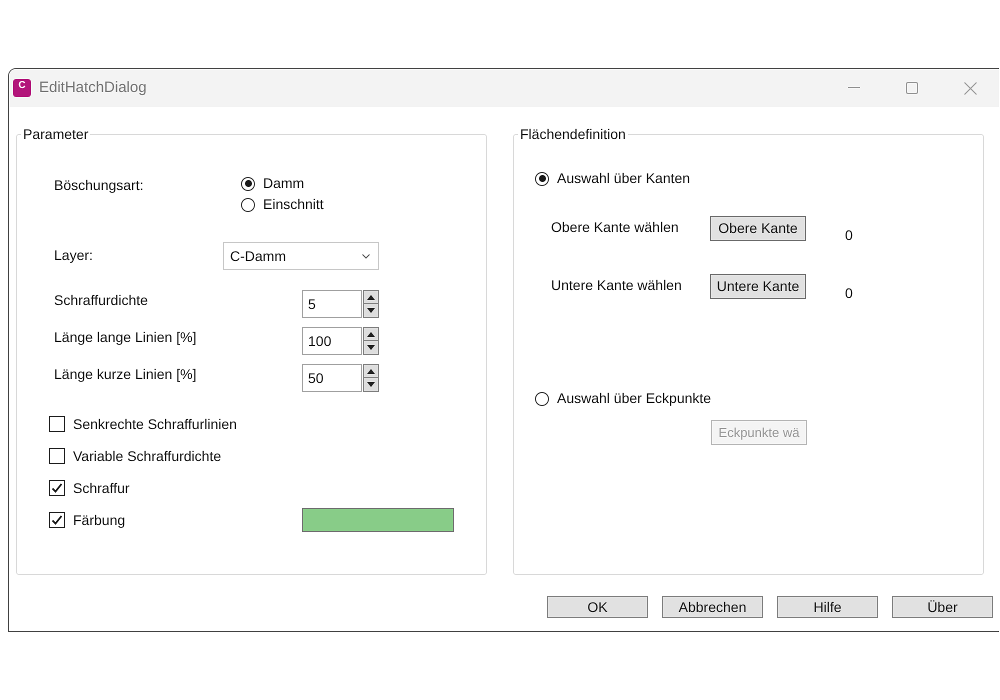 Image resolution: width=1000 pixels, height=700 pixels. Describe the element at coordinates (366, 256) in the screenshot. I see `chevron-down-icon` at that location.